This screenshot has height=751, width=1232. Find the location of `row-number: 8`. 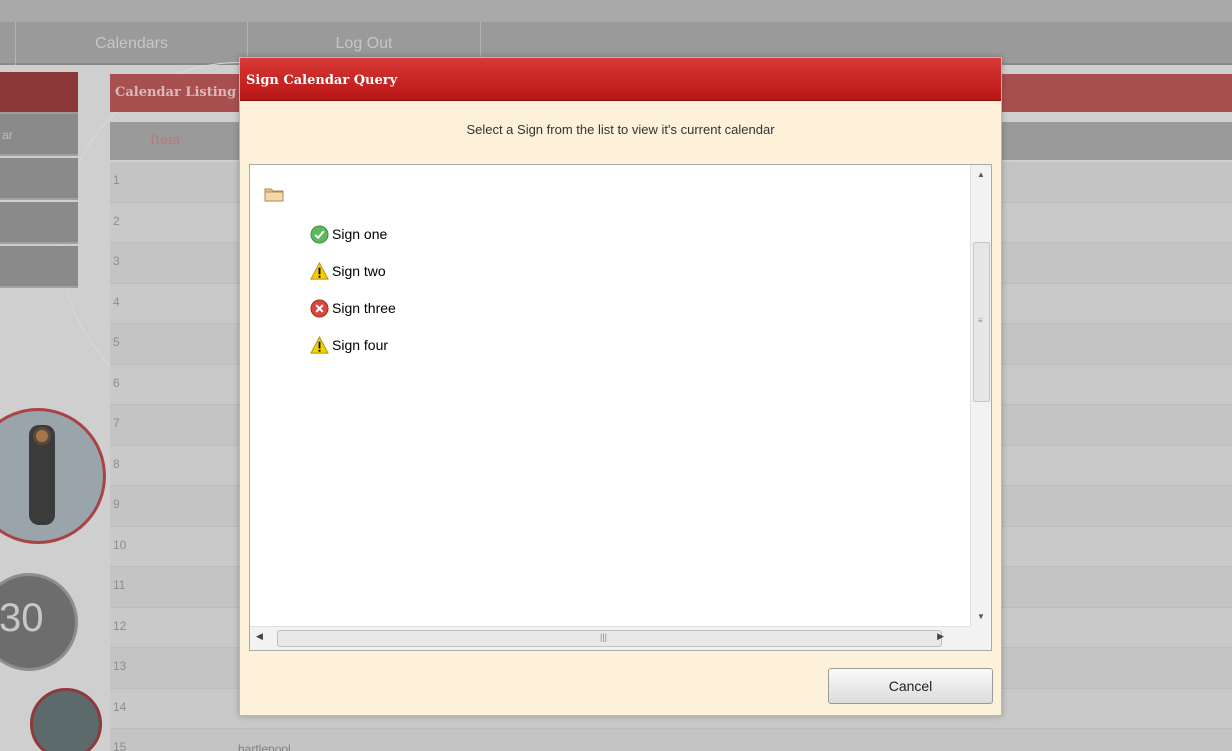

row-number: 8 is located at coordinates (116, 463).